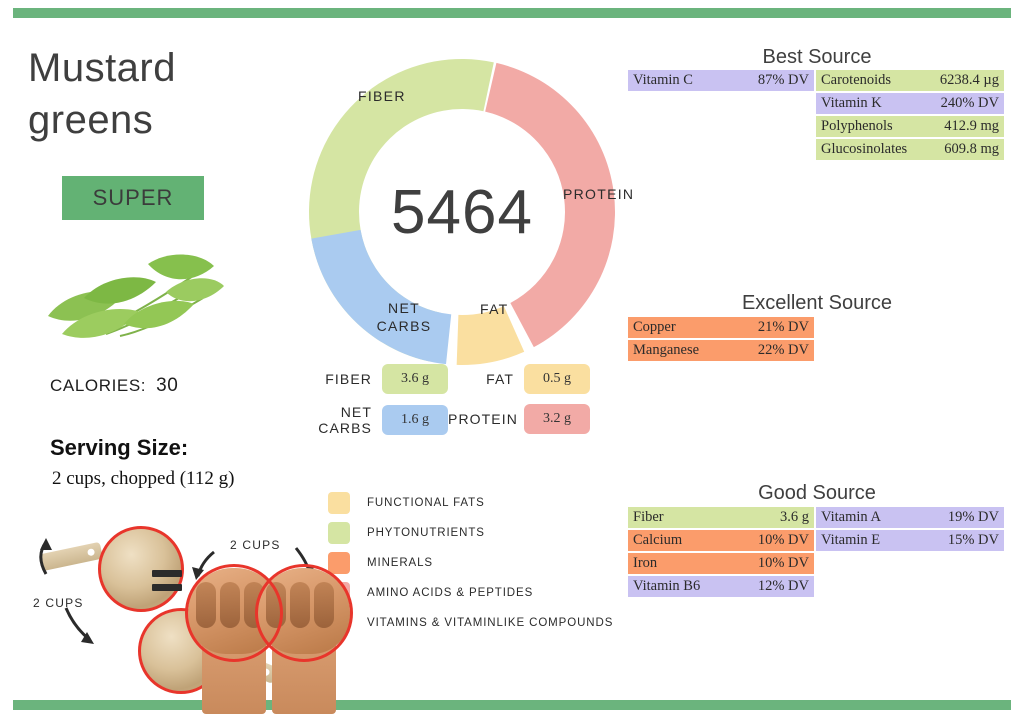 This screenshot has height=721, width=1024. What do you see at coordinates (450, 593) in the screenshot?
I see `legend-label: AMINO ACIDS & PEPTIDES` at bounding box center [450, 593].